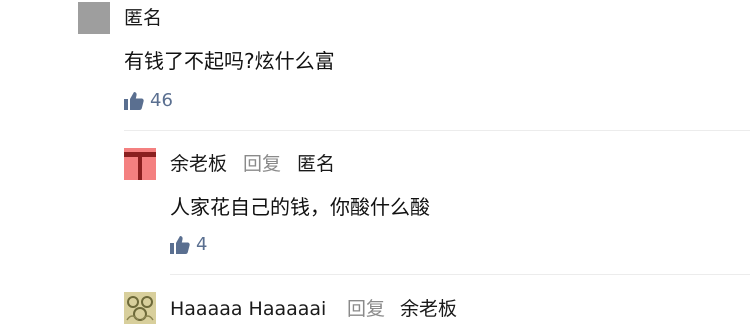 This screenshot has width=750, height=327. What do you see at coordinates (300, 207) in the screenshot?
I see `reply-text: 人家花自己的钱，你酸什么酸` at bounding box center [300, 207].